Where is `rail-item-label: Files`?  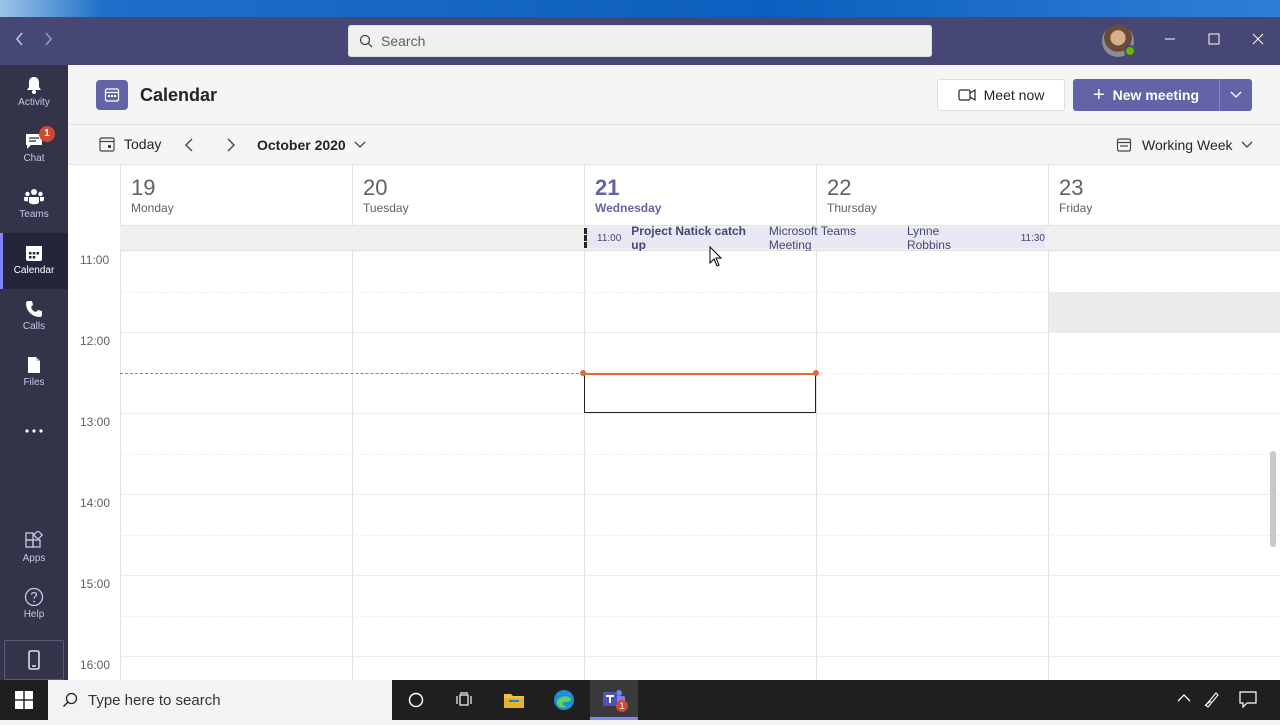 rail-item-label: Files is located at coordinates (34, 382).